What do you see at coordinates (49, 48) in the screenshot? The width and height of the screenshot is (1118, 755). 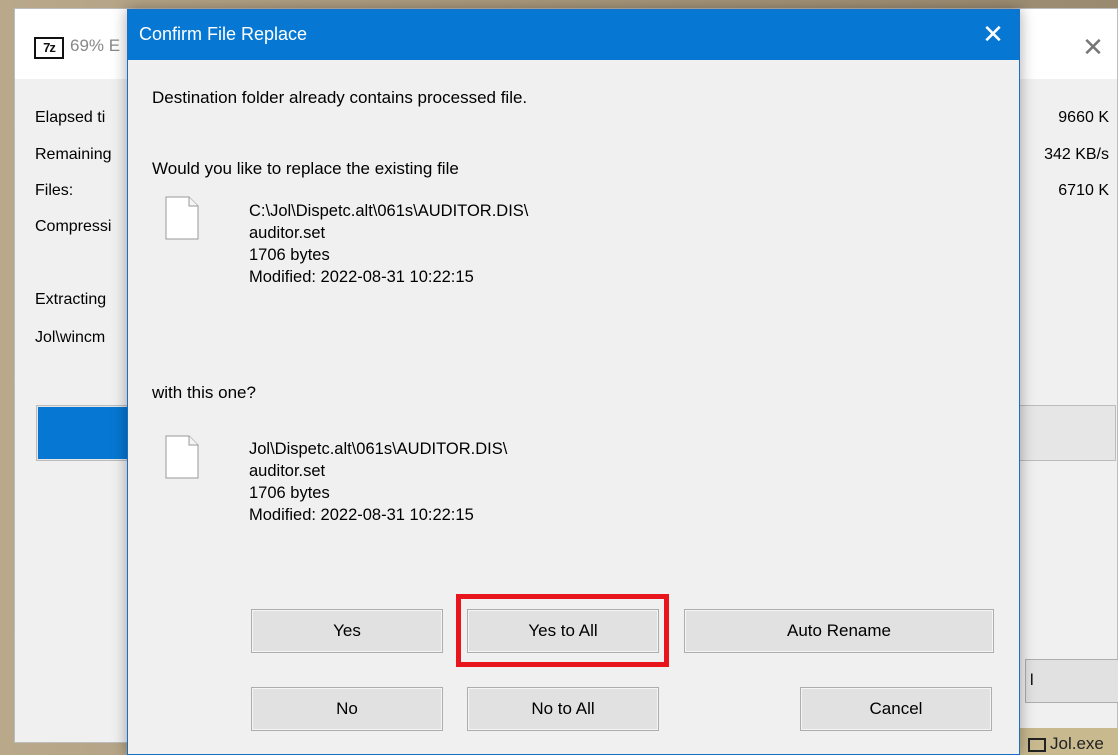 I see `7zip-app-icon: 7z` at bounding box center [49, 48].